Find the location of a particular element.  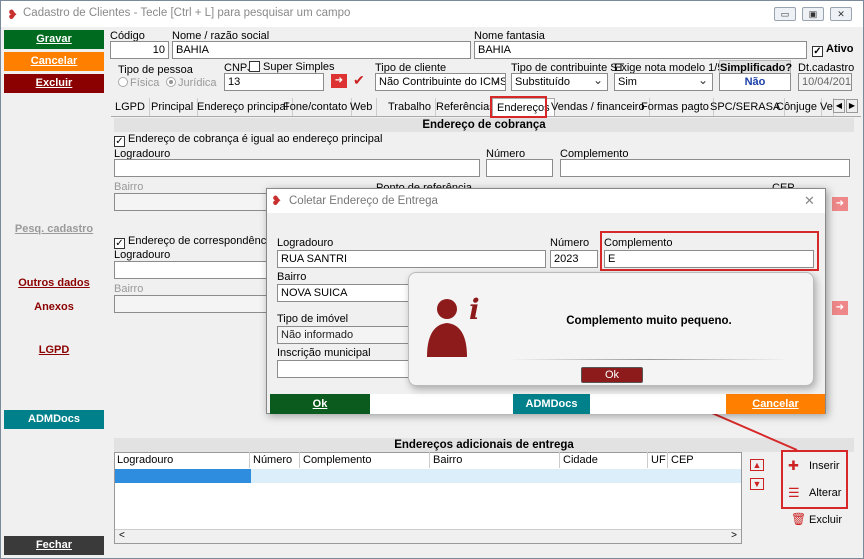

billing-district-label: Bairro is located at coordinates (129, 187).